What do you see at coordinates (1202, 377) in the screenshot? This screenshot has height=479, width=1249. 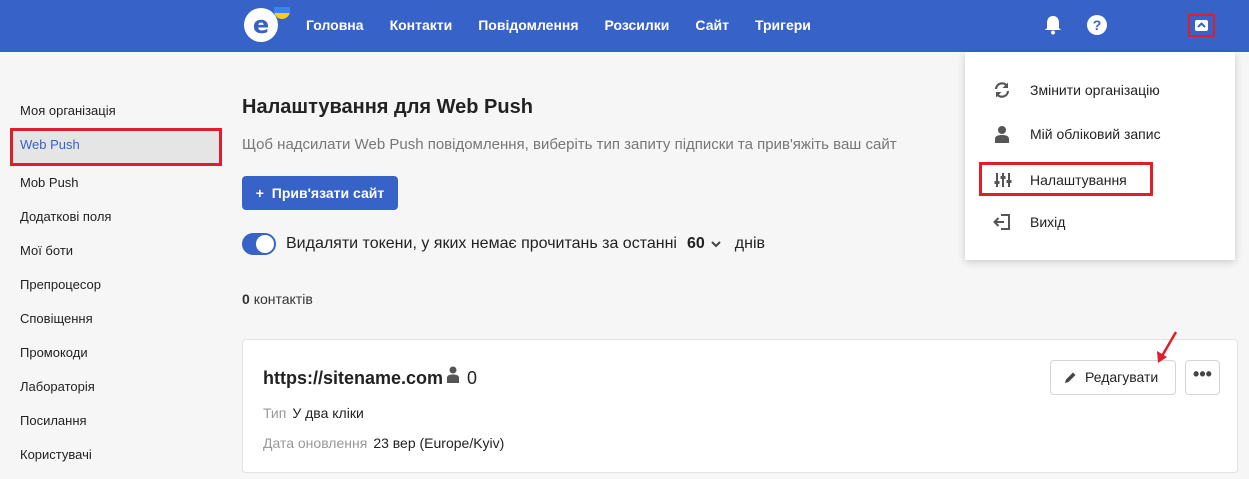 I see `more-options-button: •••` at bounding box center [1202, 377].